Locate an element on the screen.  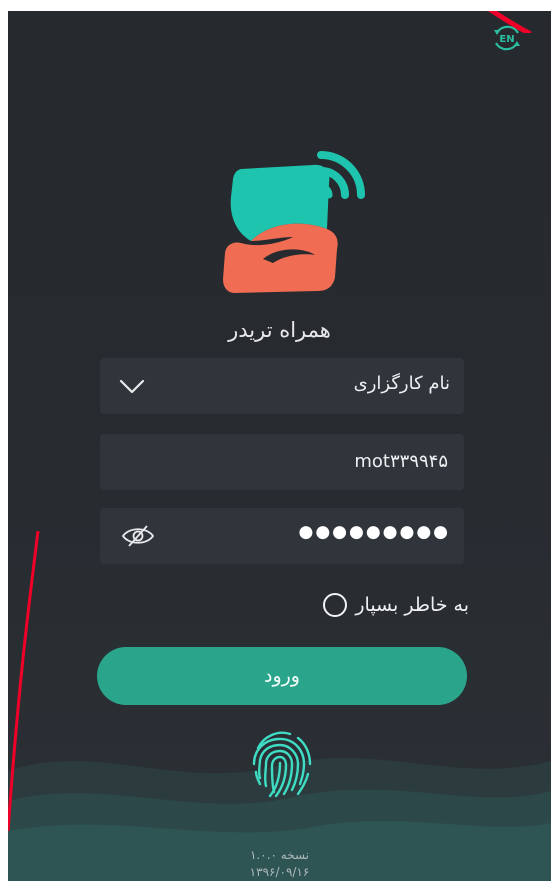
login-button-label: ورود is located at coordinates (282, 676).